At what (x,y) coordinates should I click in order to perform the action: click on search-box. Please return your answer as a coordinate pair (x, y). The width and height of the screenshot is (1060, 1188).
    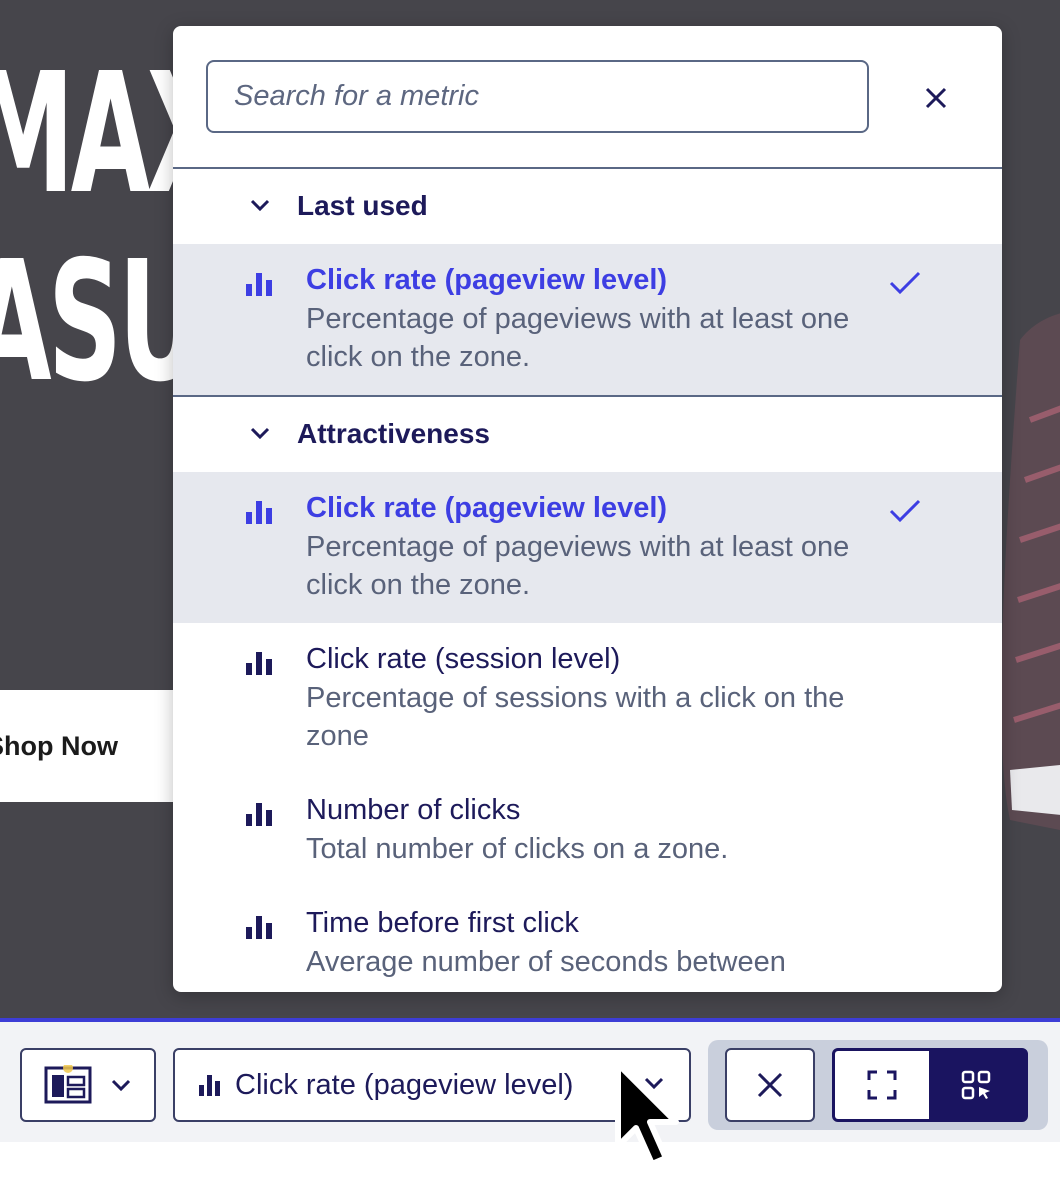
    Looking at the image, I should click on (537, 96).